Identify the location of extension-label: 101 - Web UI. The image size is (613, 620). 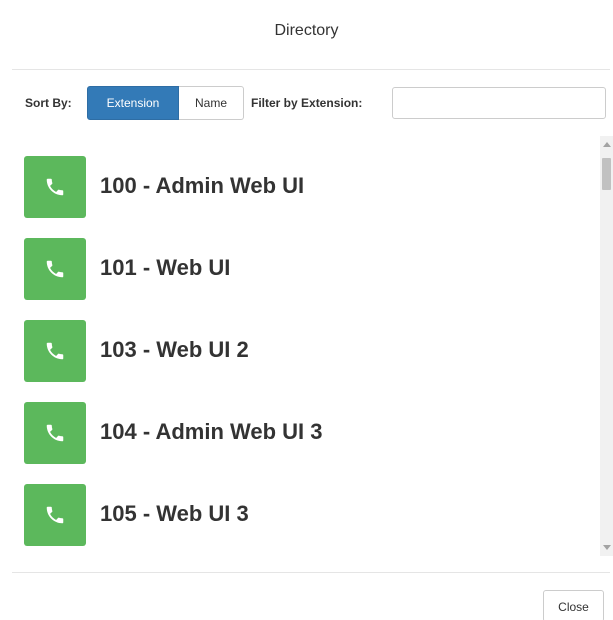
(165, 267).